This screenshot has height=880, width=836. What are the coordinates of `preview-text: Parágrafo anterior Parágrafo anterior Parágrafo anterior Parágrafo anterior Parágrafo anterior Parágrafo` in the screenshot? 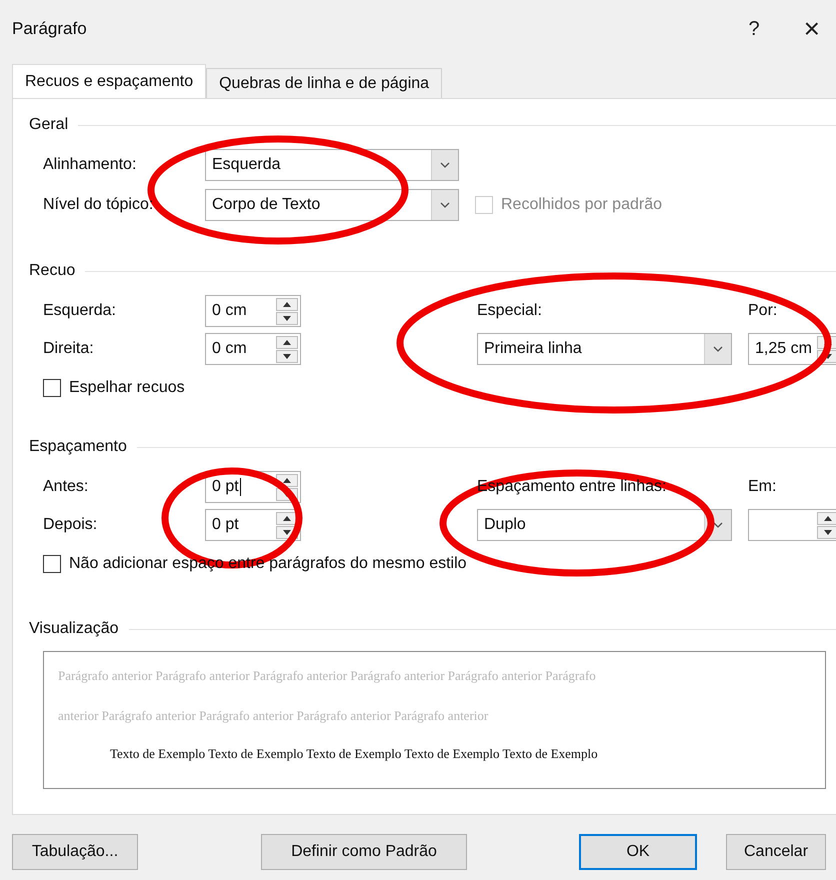 It's located at (327, 676).